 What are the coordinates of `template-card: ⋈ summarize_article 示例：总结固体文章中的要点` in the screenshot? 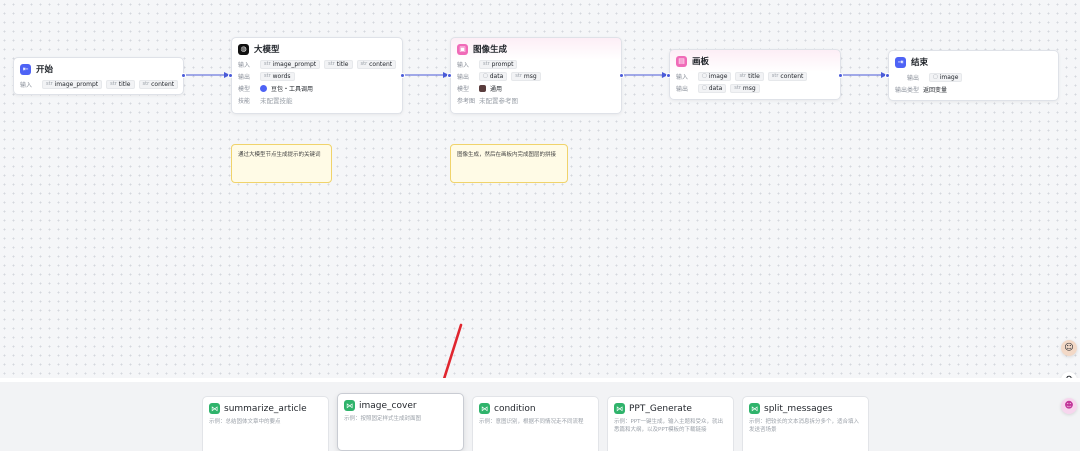 It's located at (265, 423).